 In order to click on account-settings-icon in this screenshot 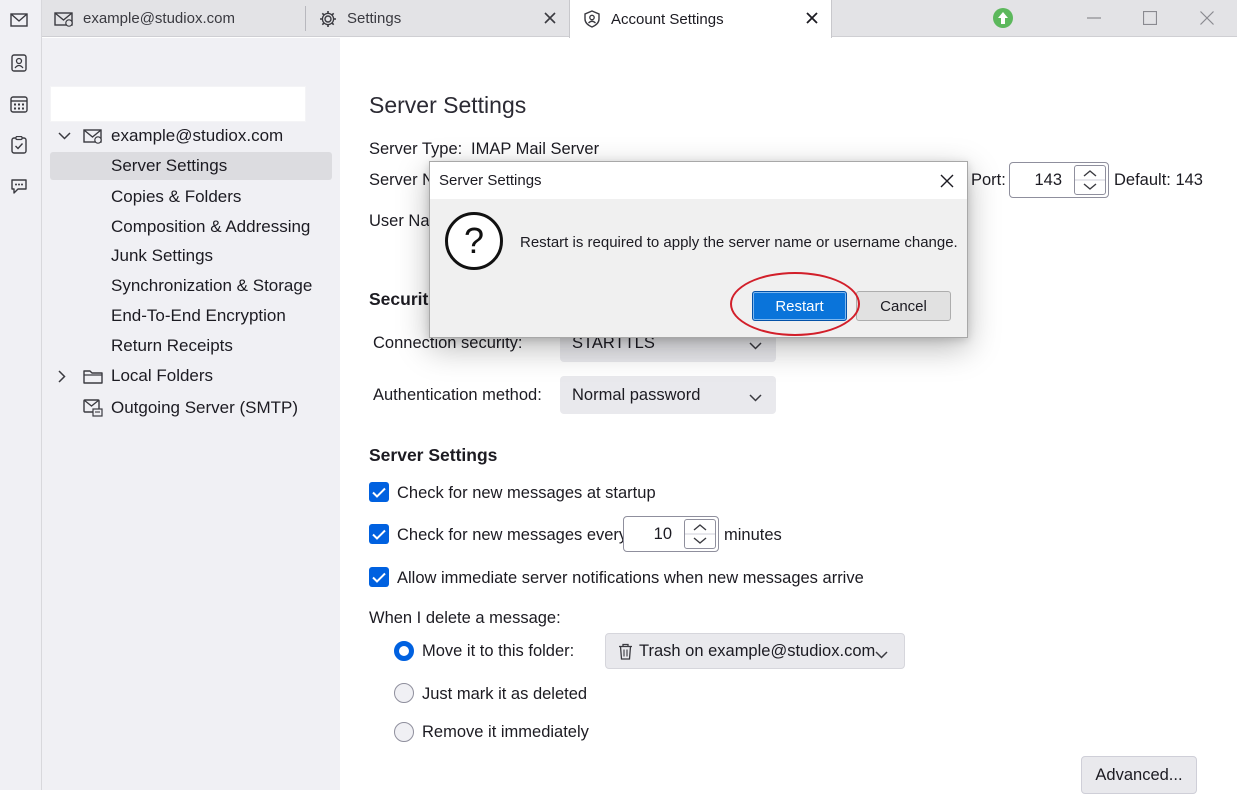, I will do `click(592, 19)`.